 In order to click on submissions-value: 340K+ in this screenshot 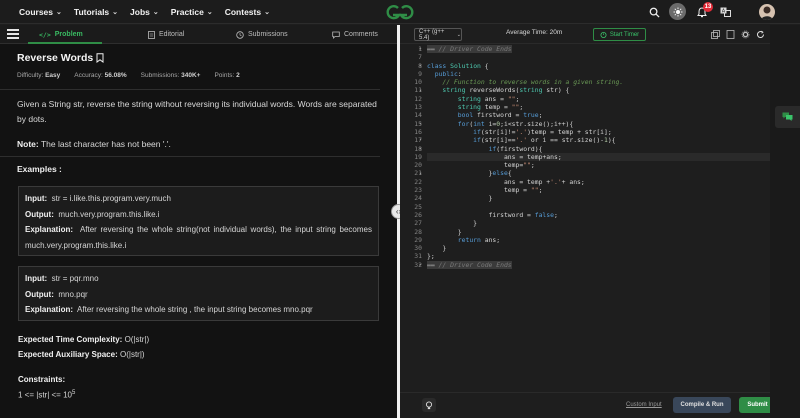, I will do `click(191, 75)`.